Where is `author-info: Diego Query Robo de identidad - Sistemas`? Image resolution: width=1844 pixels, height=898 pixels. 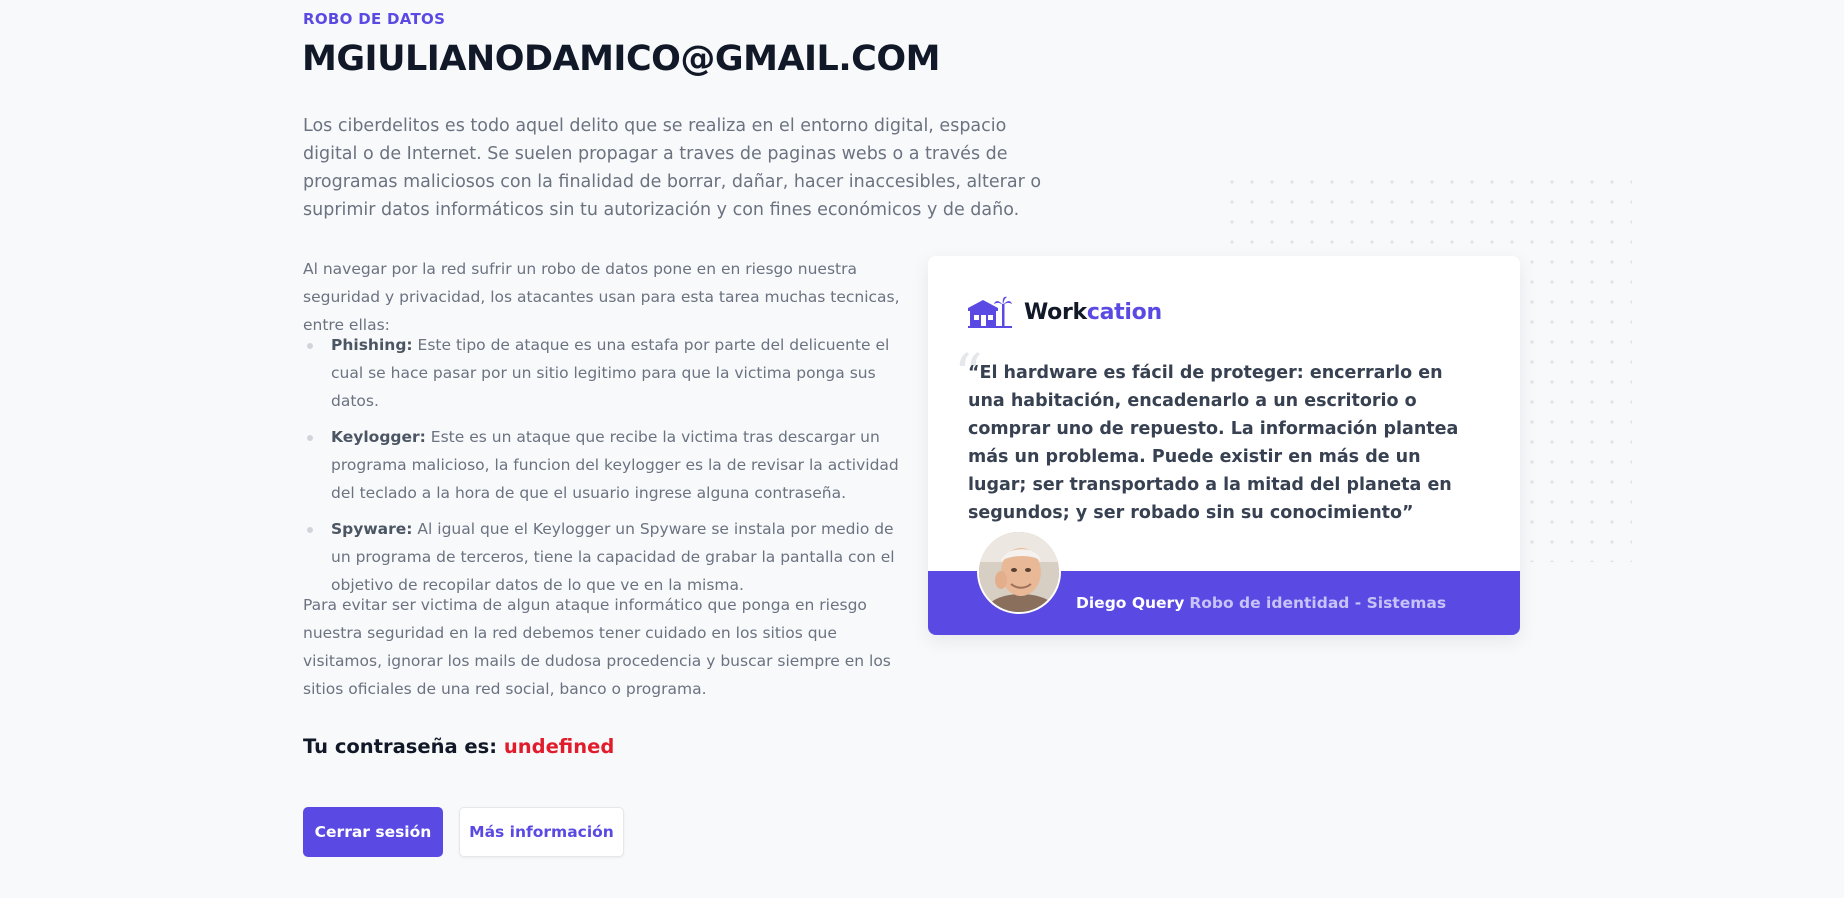 author-info: Diego Query Robo de identidad - Sistemas is located at coordinates (1261, 603).